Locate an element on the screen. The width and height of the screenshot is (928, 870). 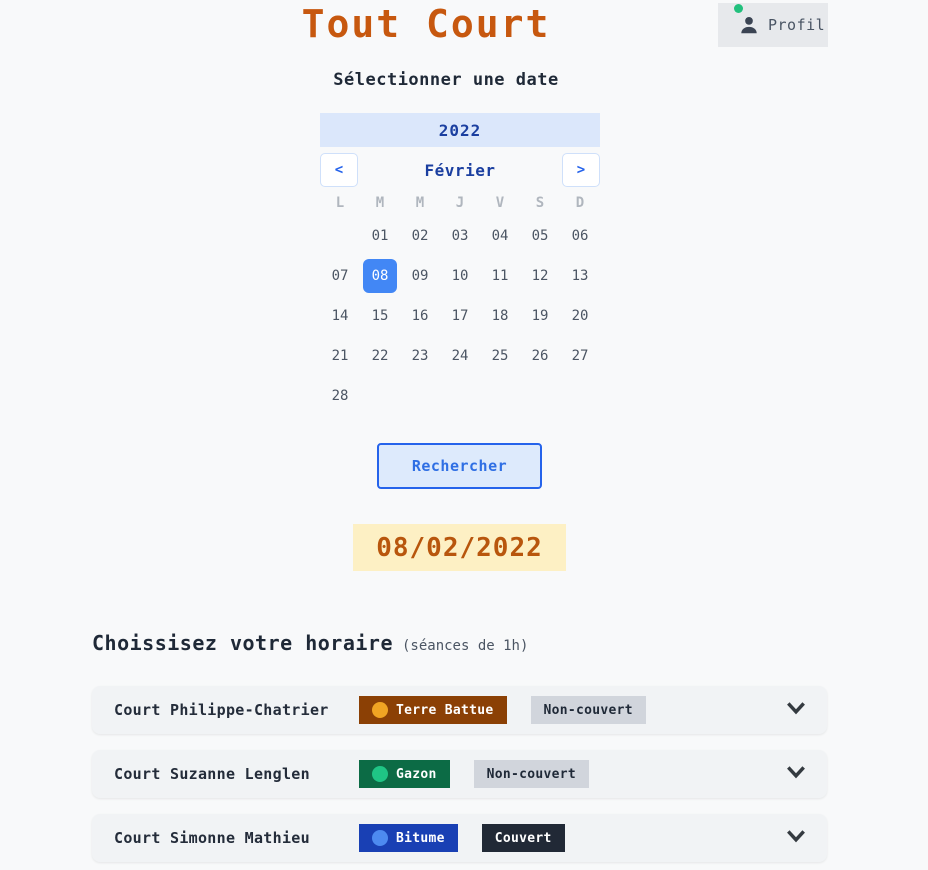
calendar-day-label: 11 is located at coordinates (500, 276).